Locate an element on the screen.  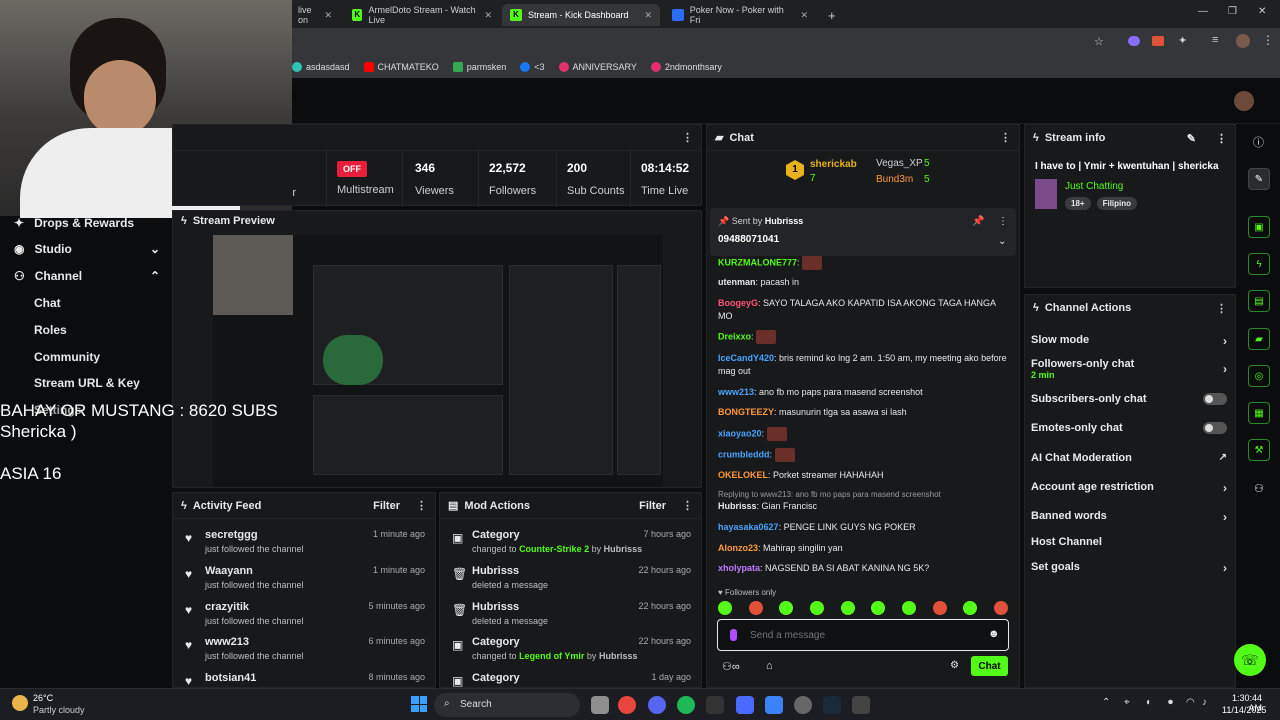
close-window-icon: ✕ is located at coordinates (1262, 11).